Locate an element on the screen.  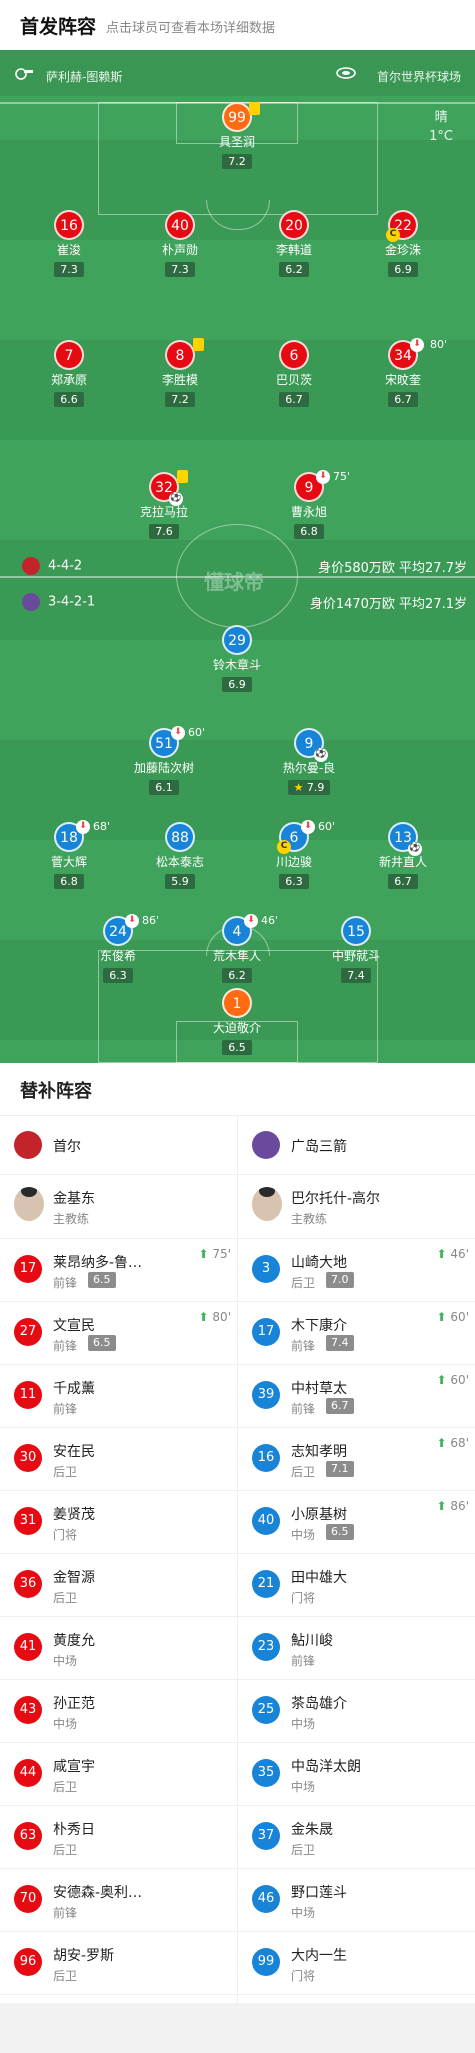
home-team-name: 首尔 is located at coordinates (67, 1147).